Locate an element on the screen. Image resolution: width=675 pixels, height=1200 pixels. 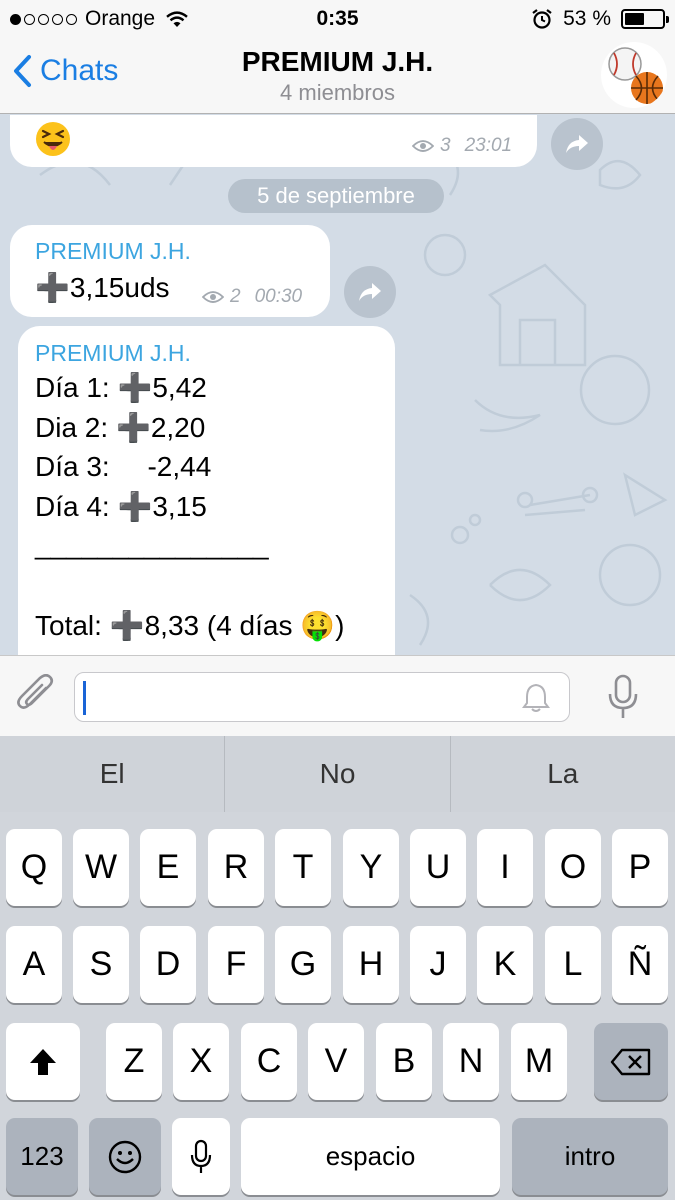
dictation-key is located at coordinates (201, 1156).